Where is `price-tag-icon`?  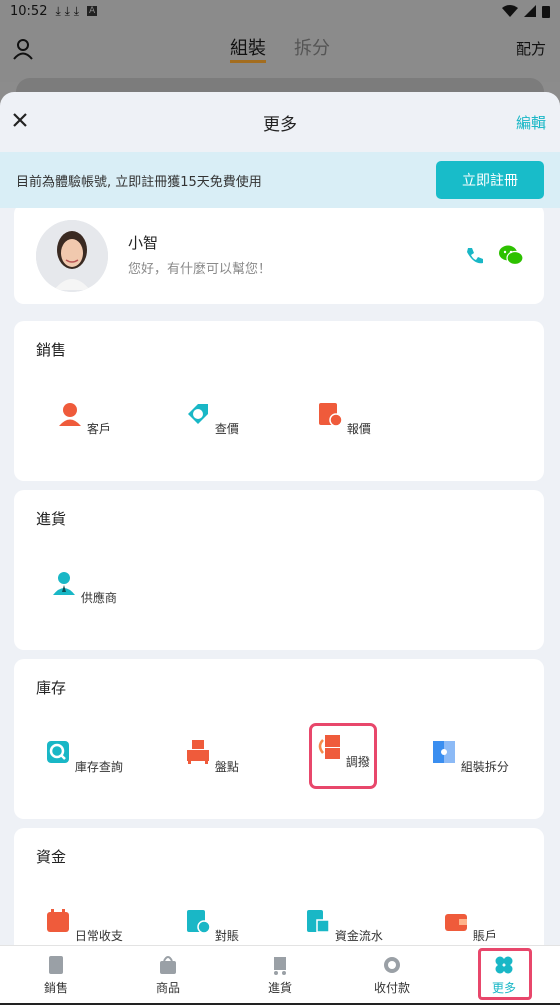 price-tag-icon is located at coordinates (198, 414).